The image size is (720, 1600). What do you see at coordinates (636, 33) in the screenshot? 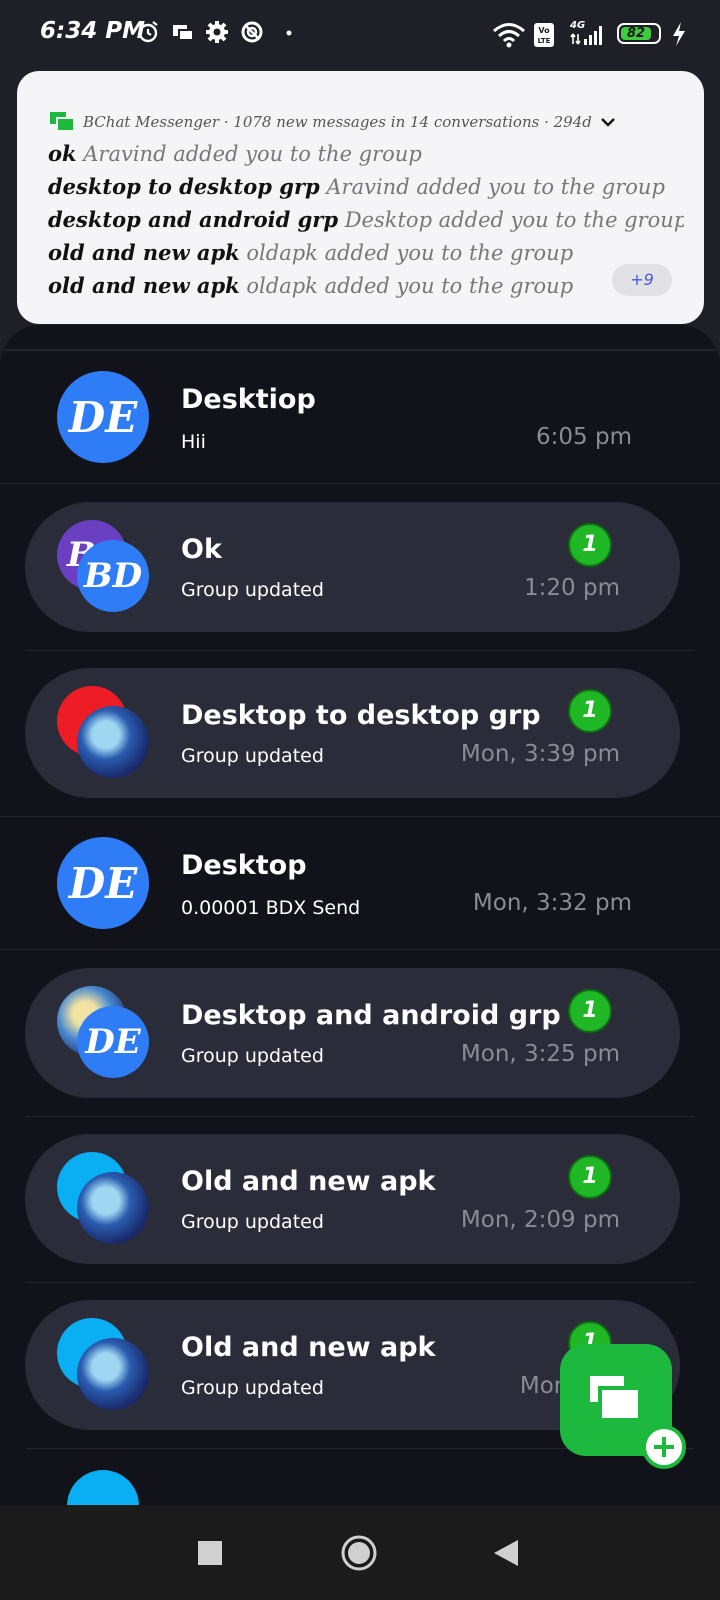
I see `battery-level: 82` at bounding box center [636, 33].